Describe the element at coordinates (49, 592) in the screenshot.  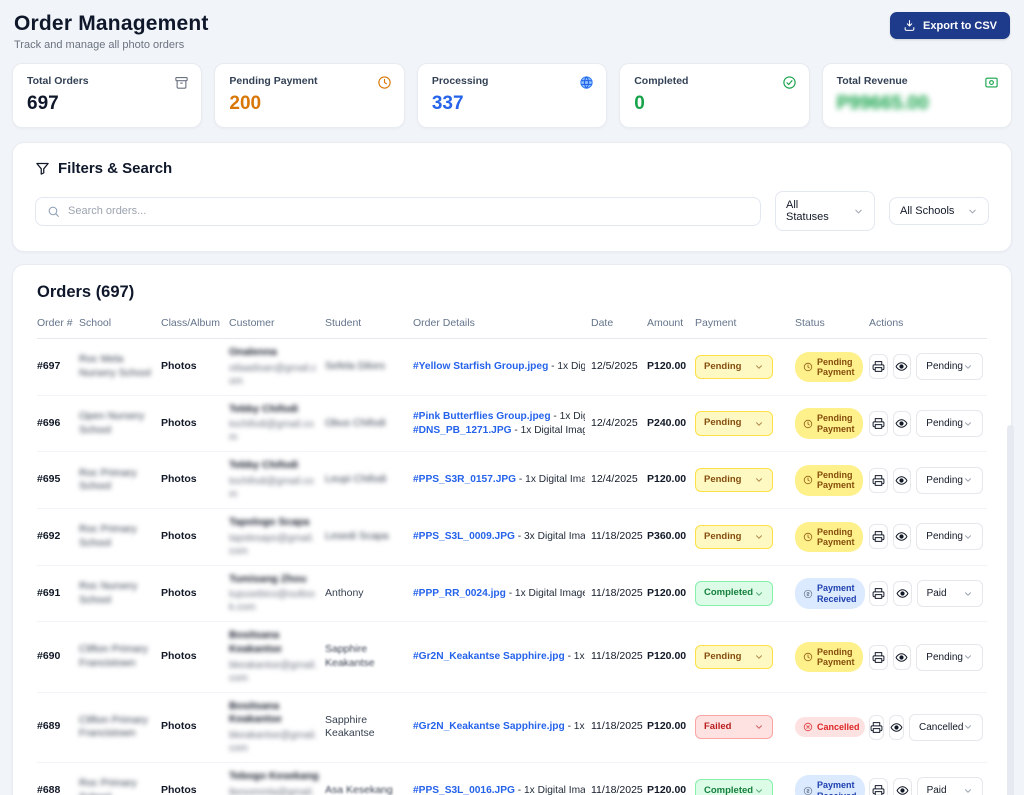
I see `order-id: #691` at that location.